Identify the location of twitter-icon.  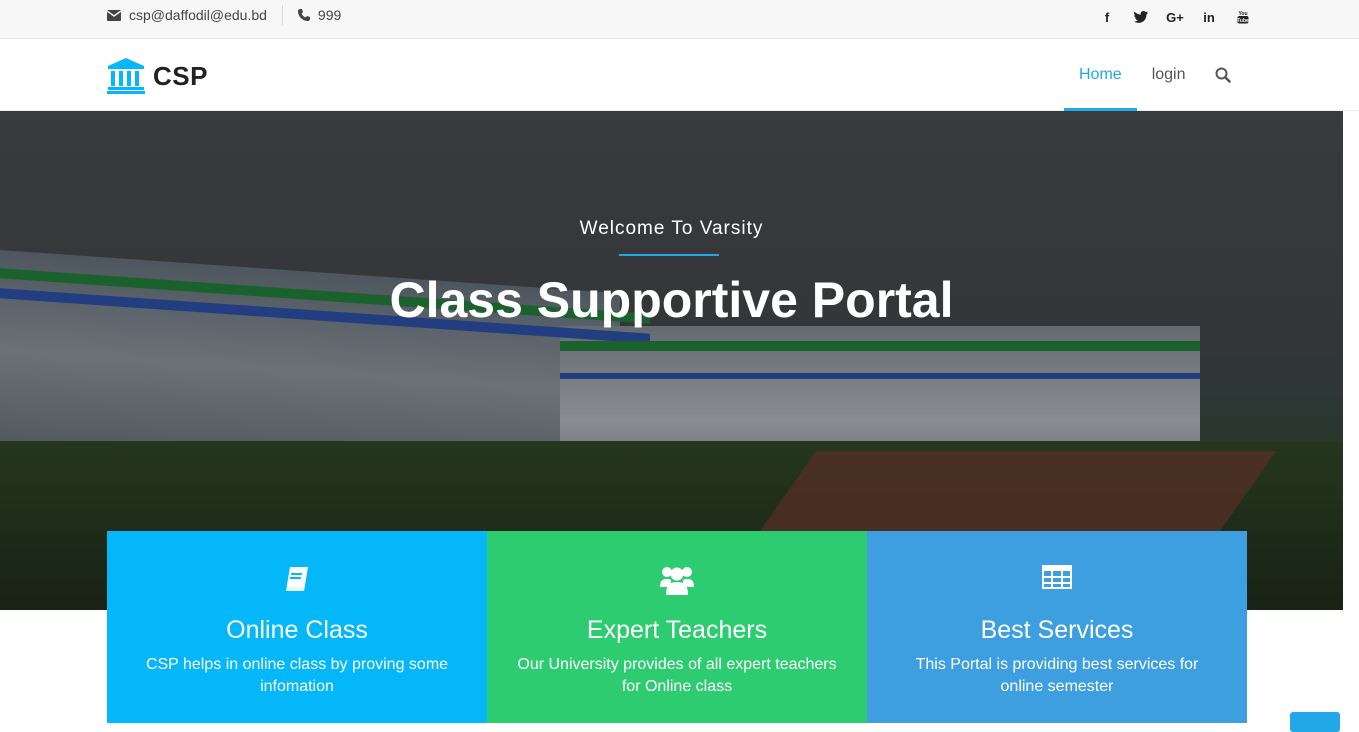
(1141, 17).